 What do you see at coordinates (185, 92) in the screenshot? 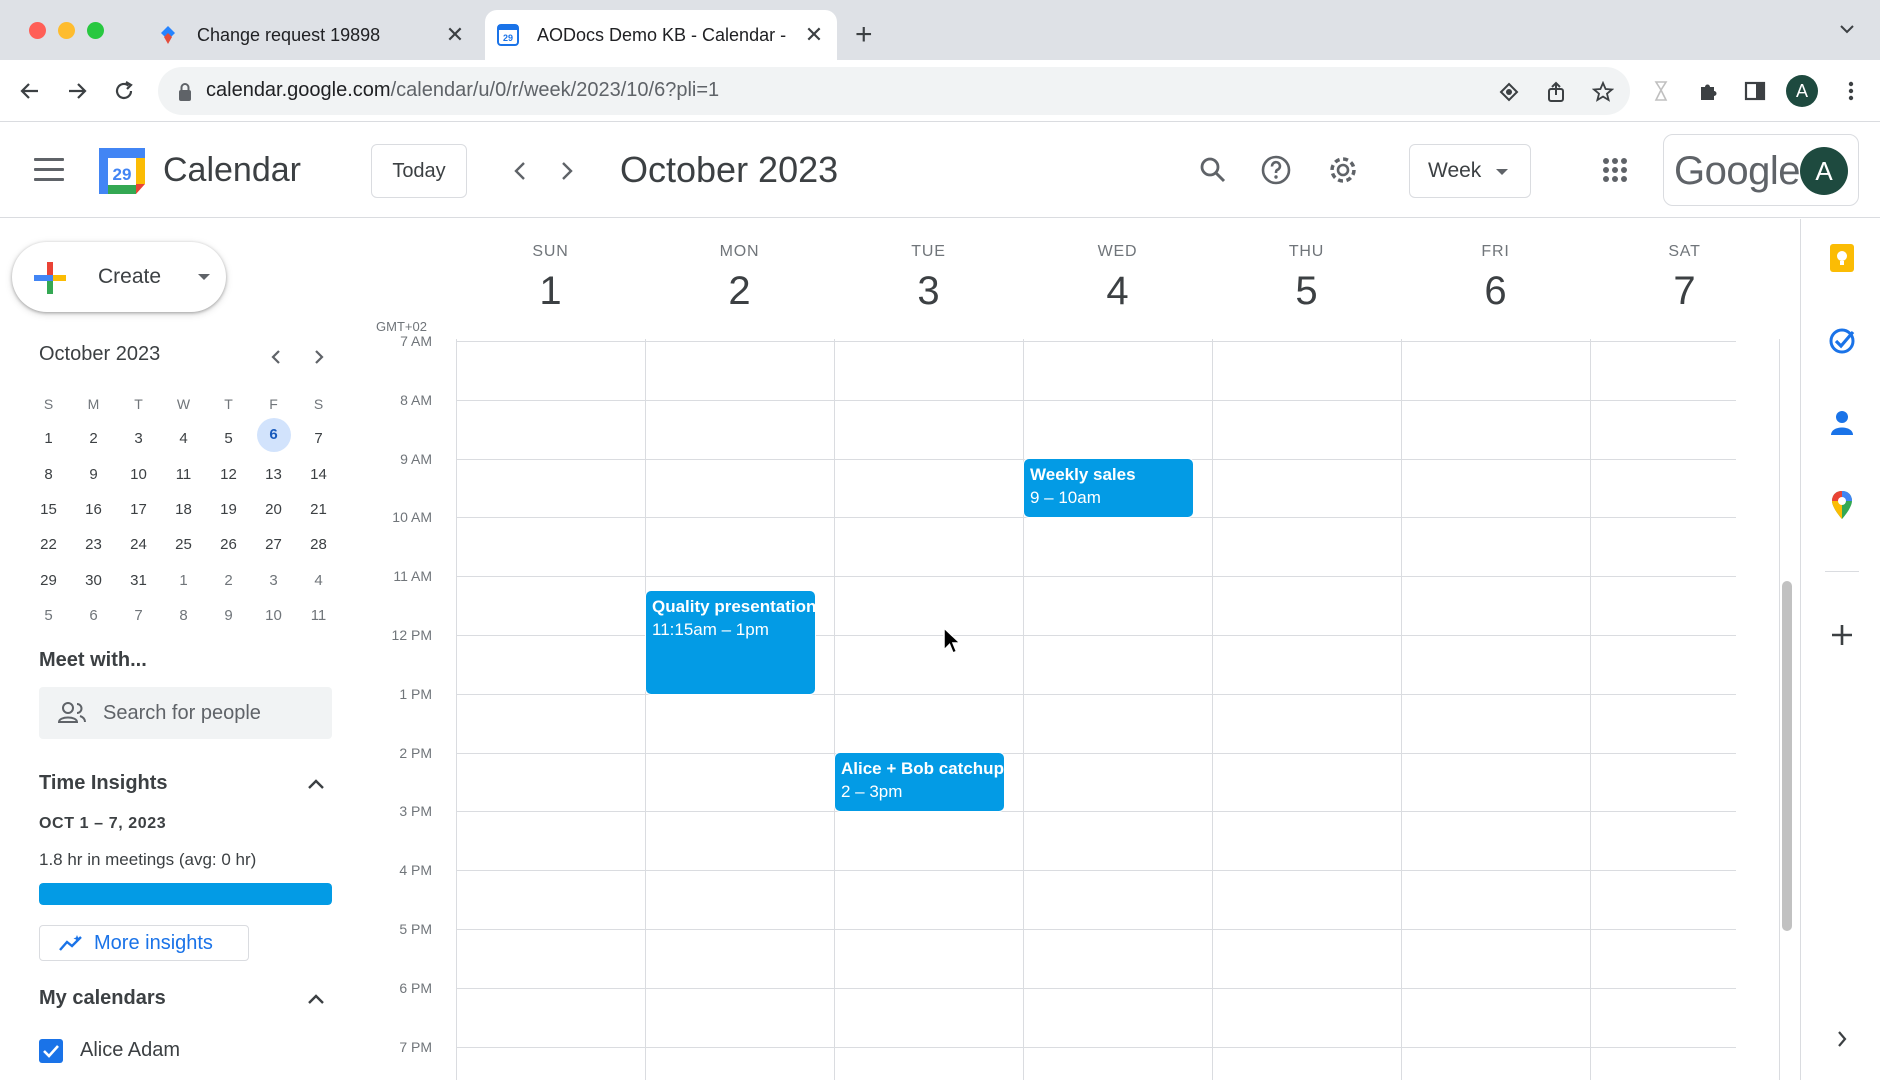
I see `lock-icon` at bounding box center [185, 92].